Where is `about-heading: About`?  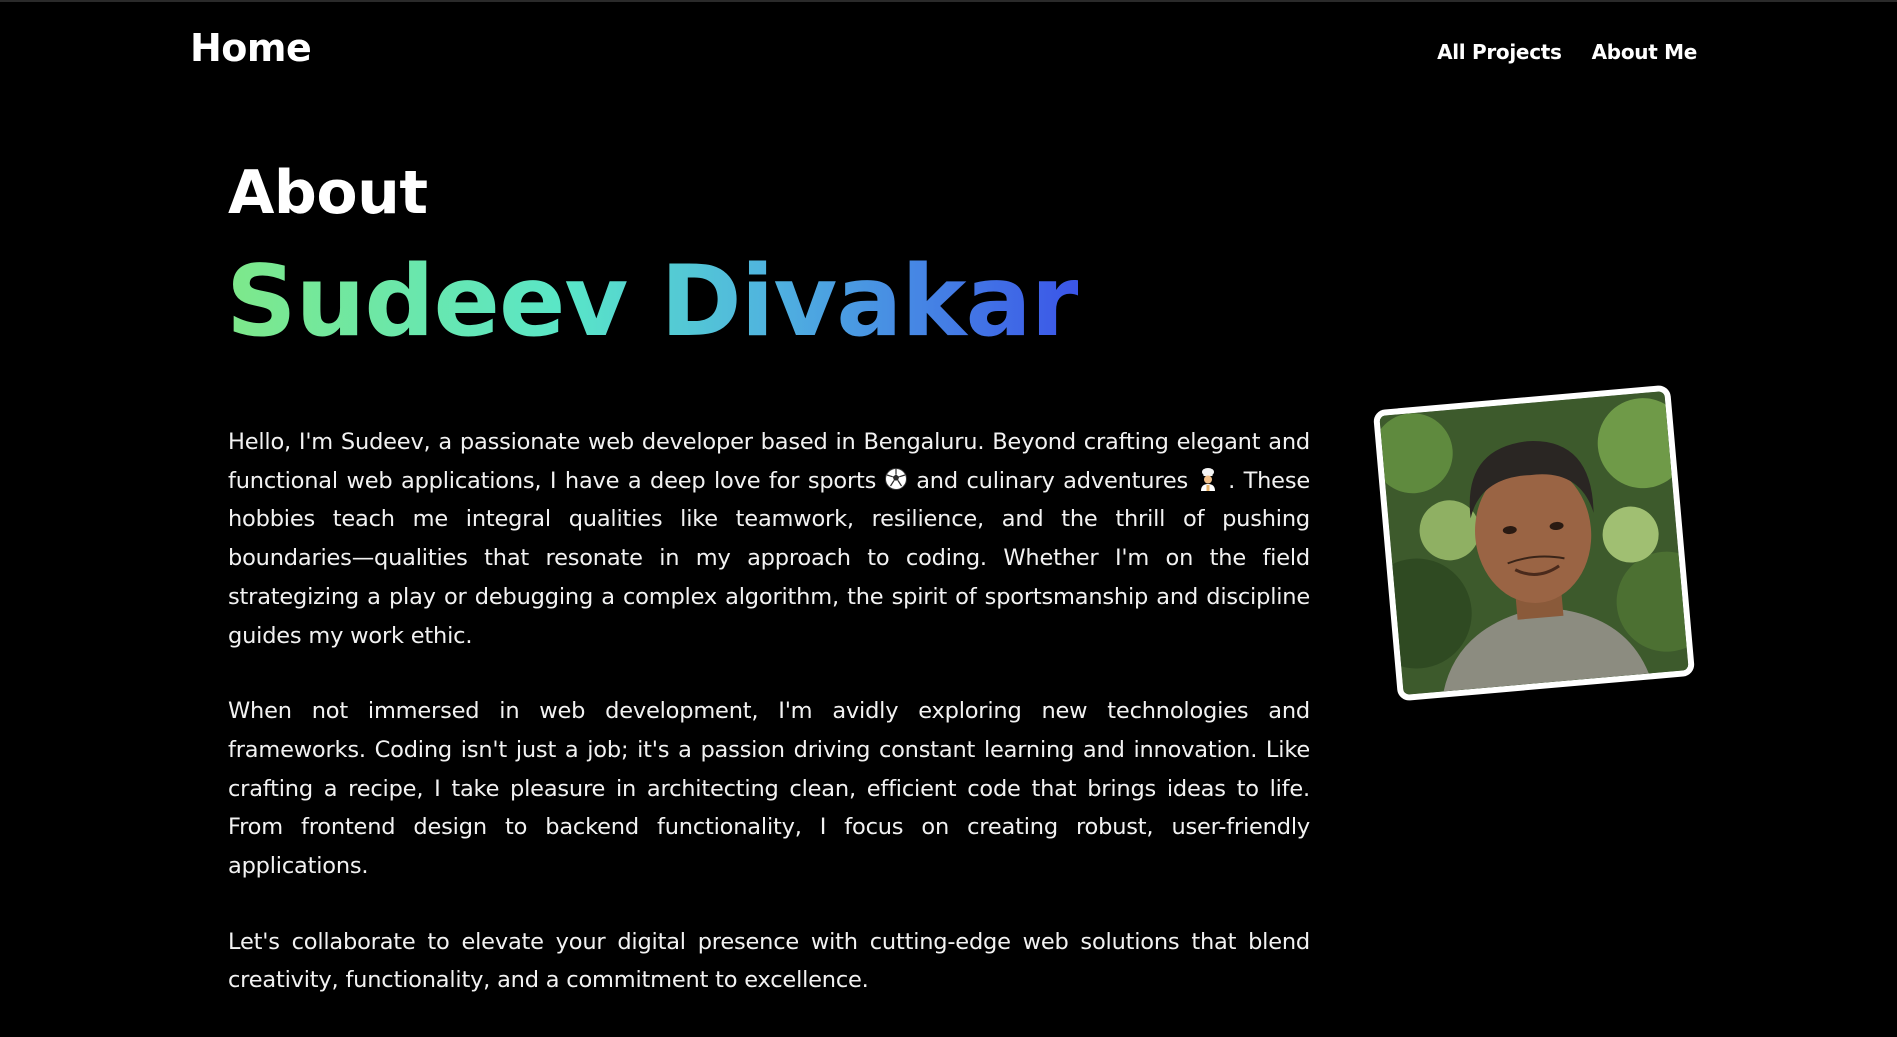
about-heading: About is located at coordinates (328, 193).